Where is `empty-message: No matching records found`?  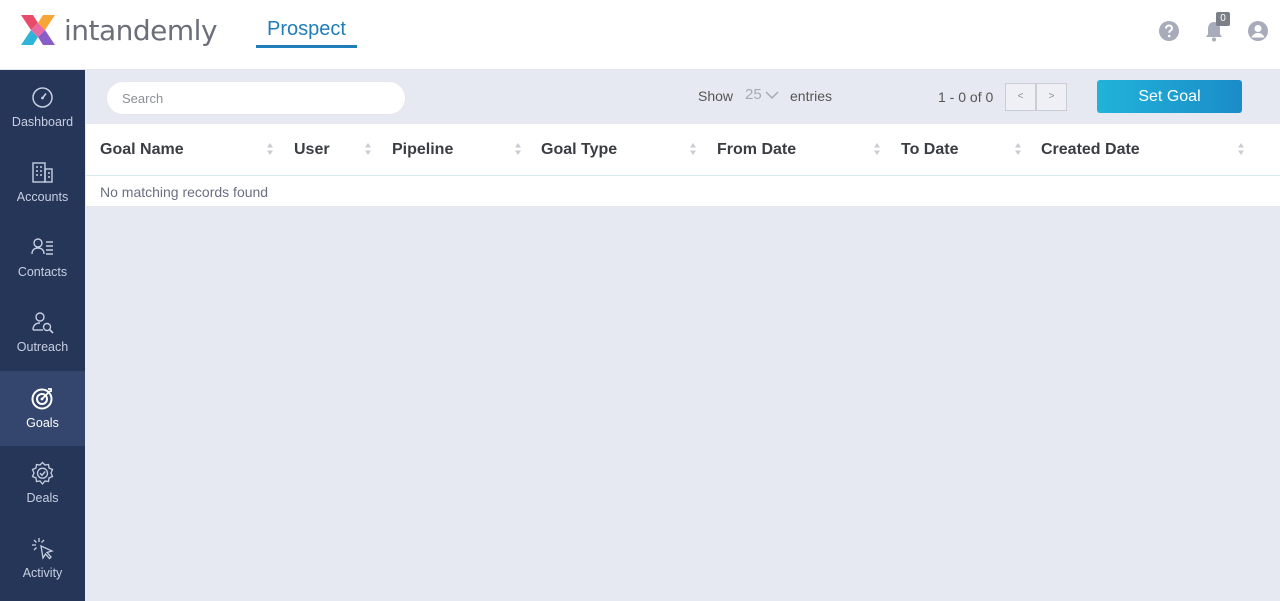
empty-message: No matching records found is located at coordinates (184, 192).